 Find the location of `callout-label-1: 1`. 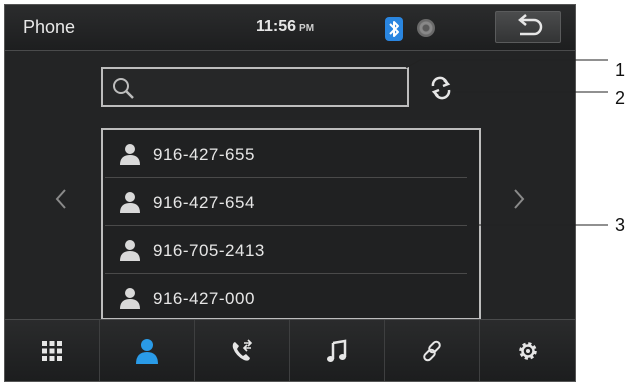

callout-label-1: 1 is located at coordinates (620, 70).